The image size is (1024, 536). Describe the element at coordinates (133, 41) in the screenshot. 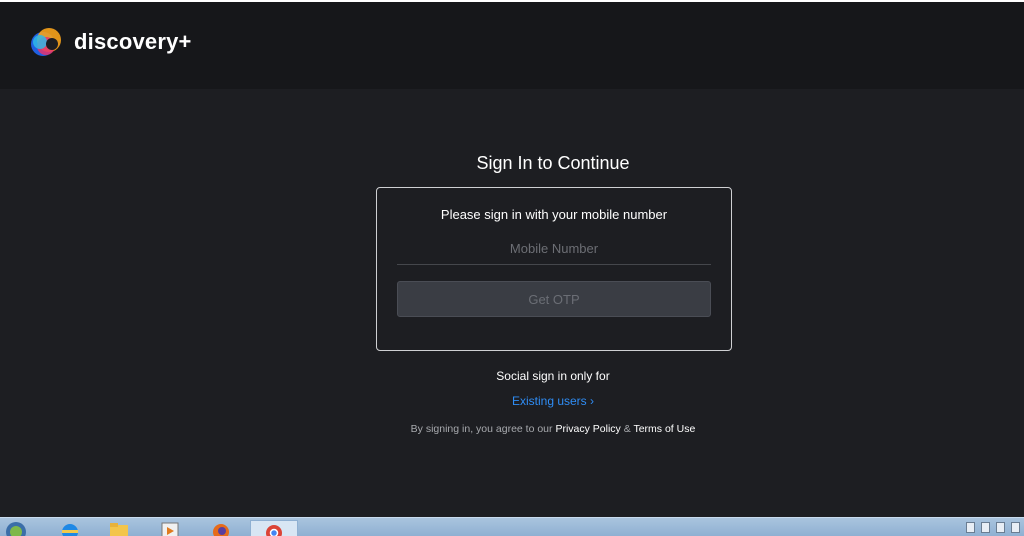

I see `brand-name: discovery+` at that location.